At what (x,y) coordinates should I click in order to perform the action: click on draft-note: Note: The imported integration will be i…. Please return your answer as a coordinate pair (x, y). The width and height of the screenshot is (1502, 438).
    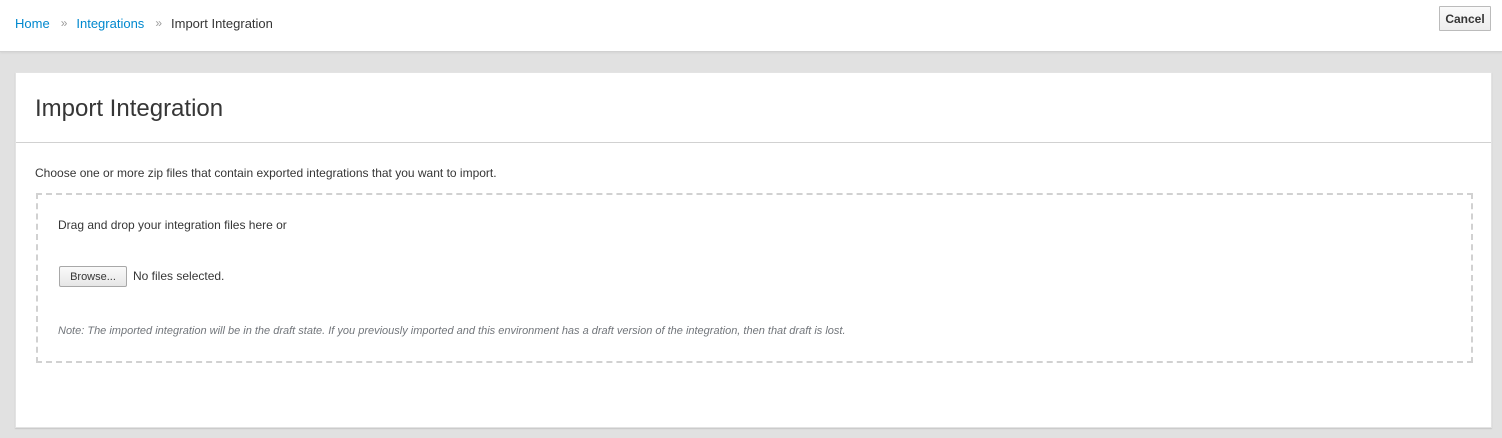
    Looking at the image, I should click on (452, 331).